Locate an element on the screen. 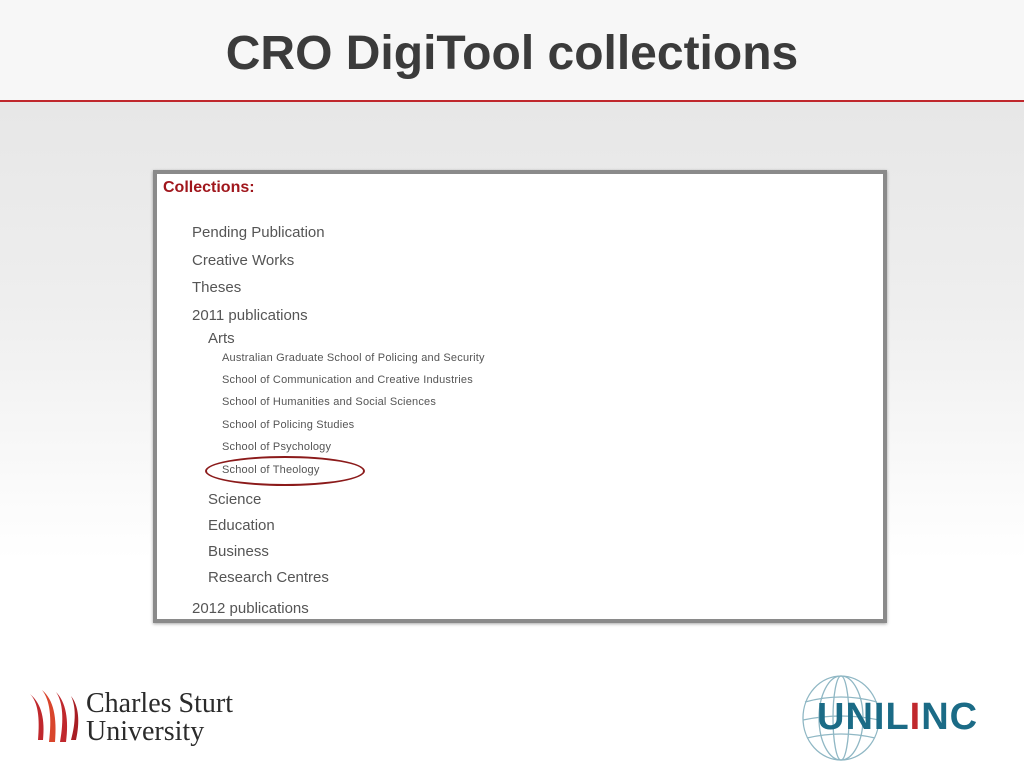 The image size is (1024, 768). csu-flame-icon is located at coordinates (54, 716).